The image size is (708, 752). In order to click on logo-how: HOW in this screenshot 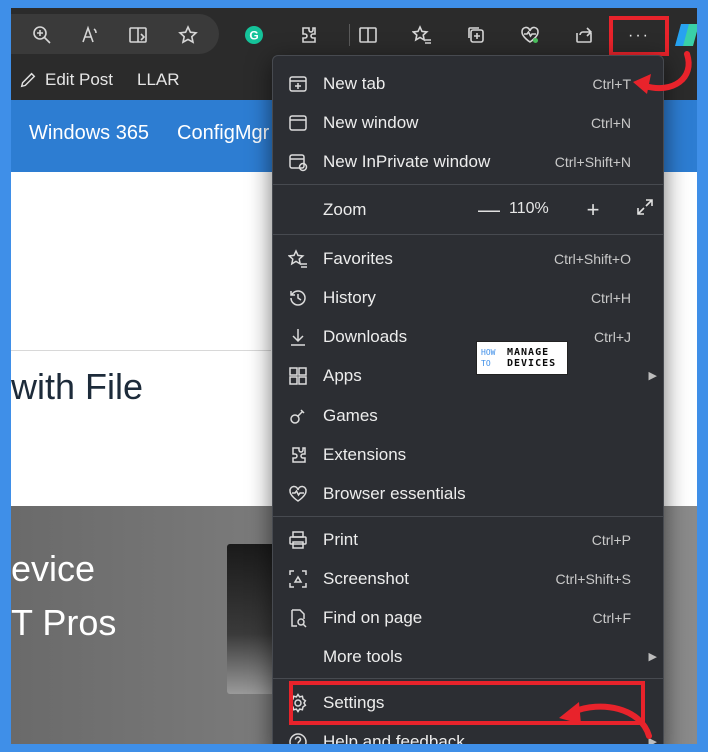, I will do `click(488, 352)`.